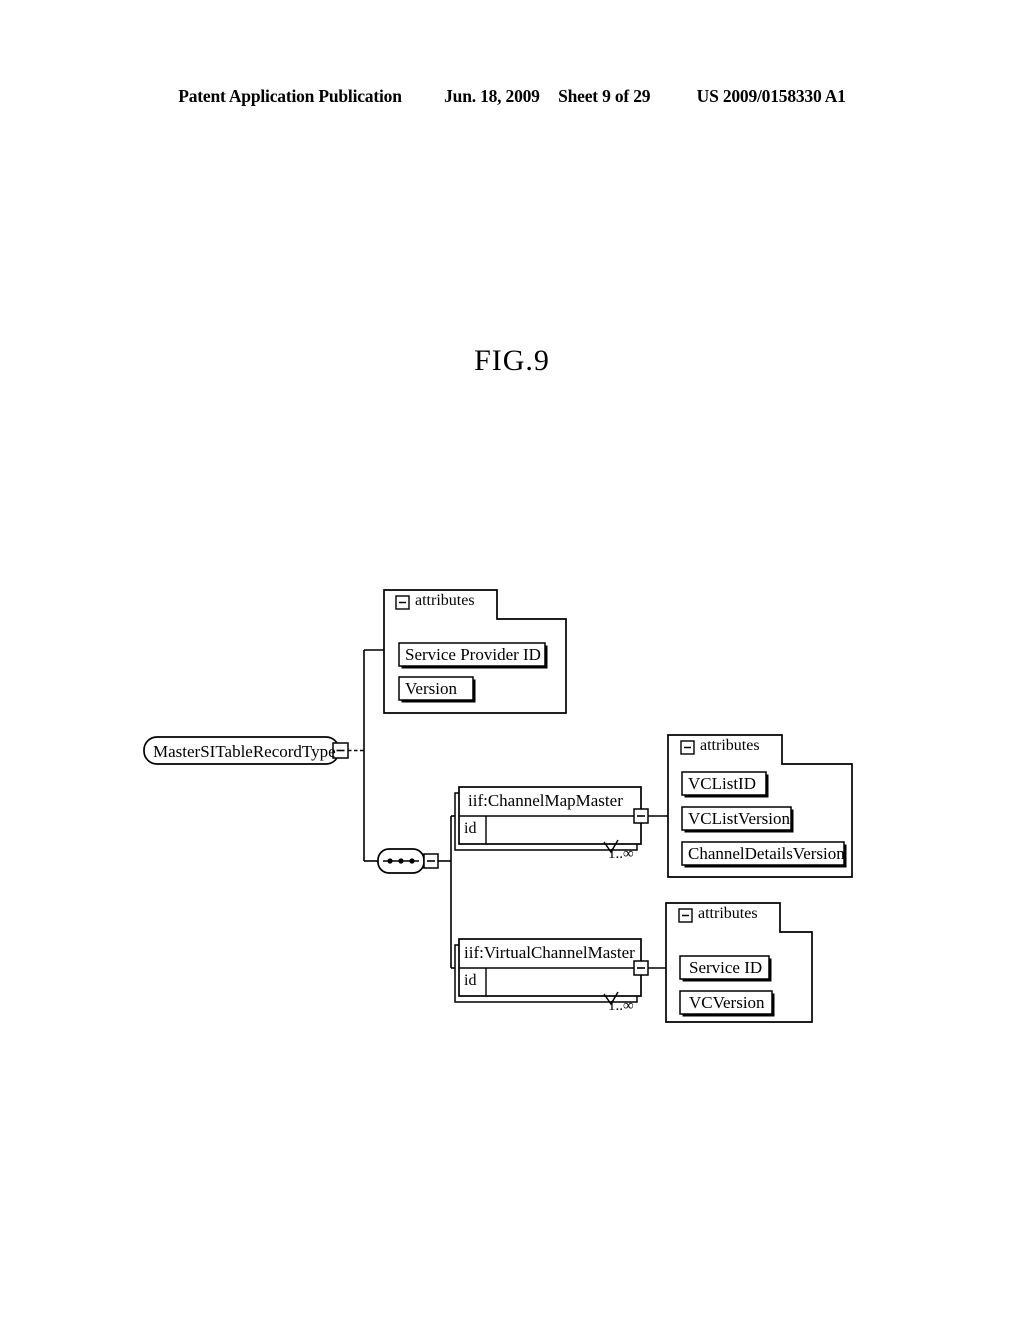 The width and height of the screenshot is (1024, 1320). Describe the element at coordinates (730, 745) in the screenshot. I see `cmm-attributes-header-label: attributes` at that location.